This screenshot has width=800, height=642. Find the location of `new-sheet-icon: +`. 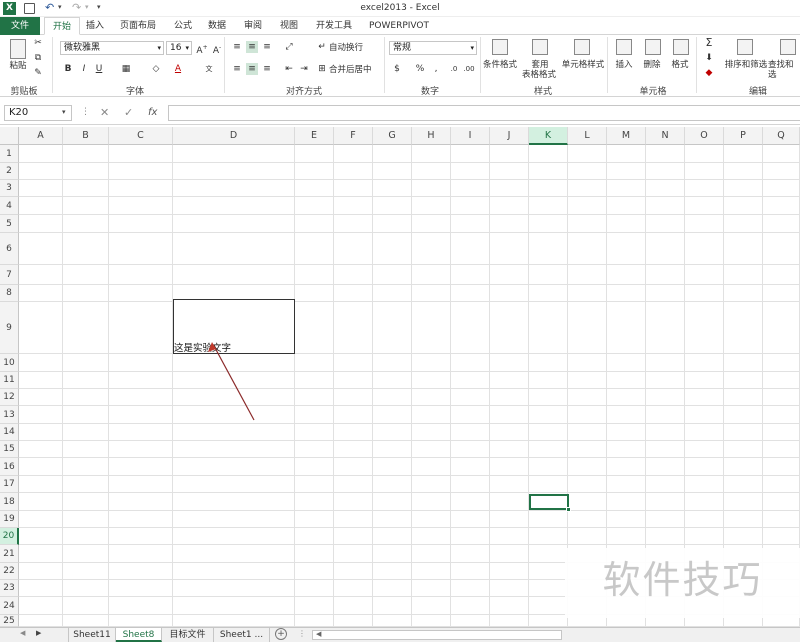

new-sheet-icon: + is located at coordinates (281, 634).